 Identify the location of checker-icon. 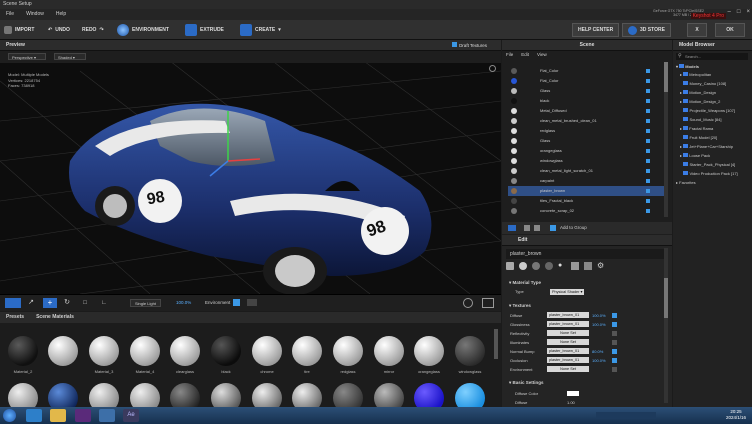
(575, 266).